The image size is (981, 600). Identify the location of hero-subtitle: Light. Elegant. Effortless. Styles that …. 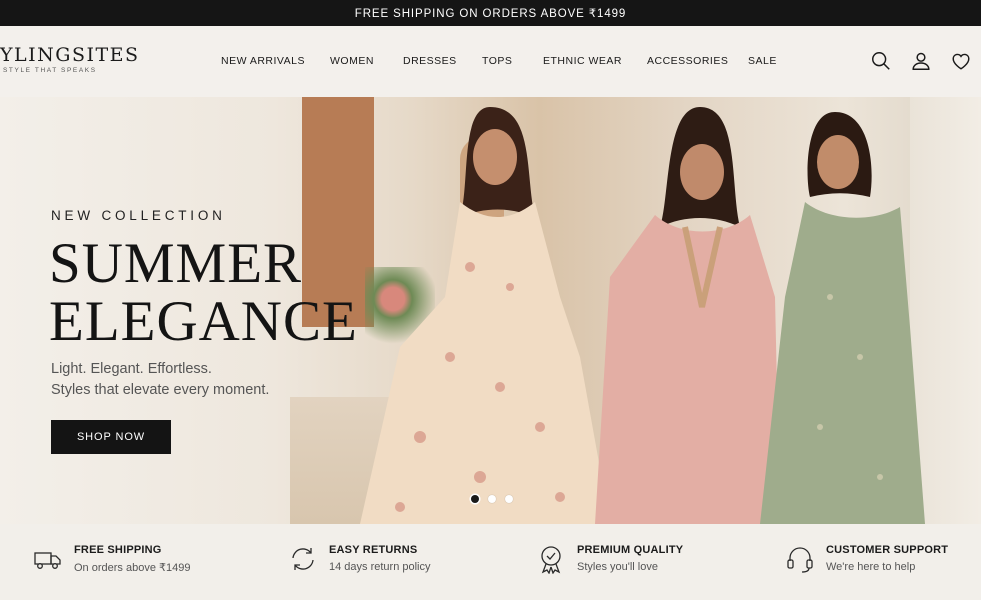
(160, 380).